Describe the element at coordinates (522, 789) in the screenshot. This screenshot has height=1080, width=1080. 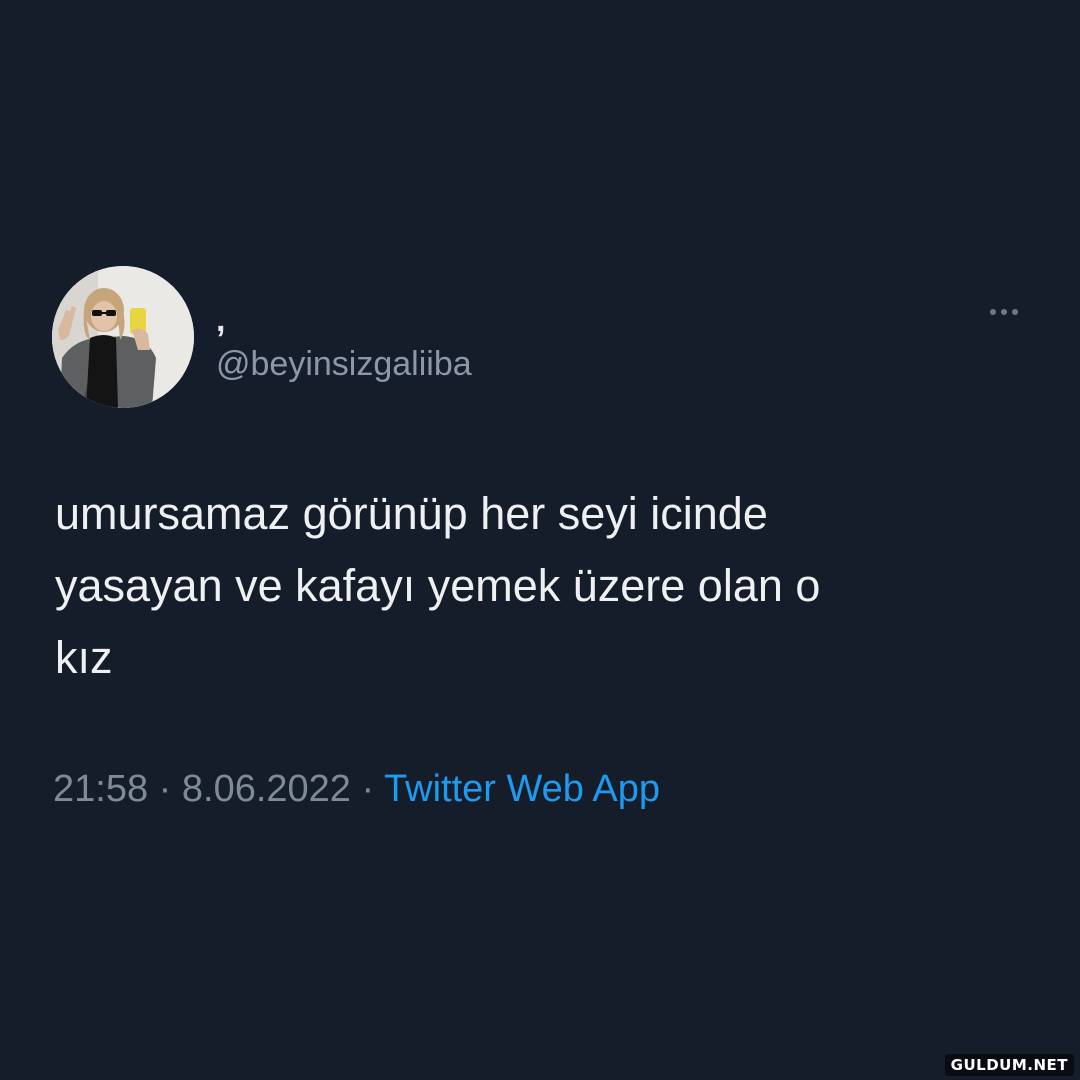
I see `tweet-source-link: Twitter Web App` at that location.